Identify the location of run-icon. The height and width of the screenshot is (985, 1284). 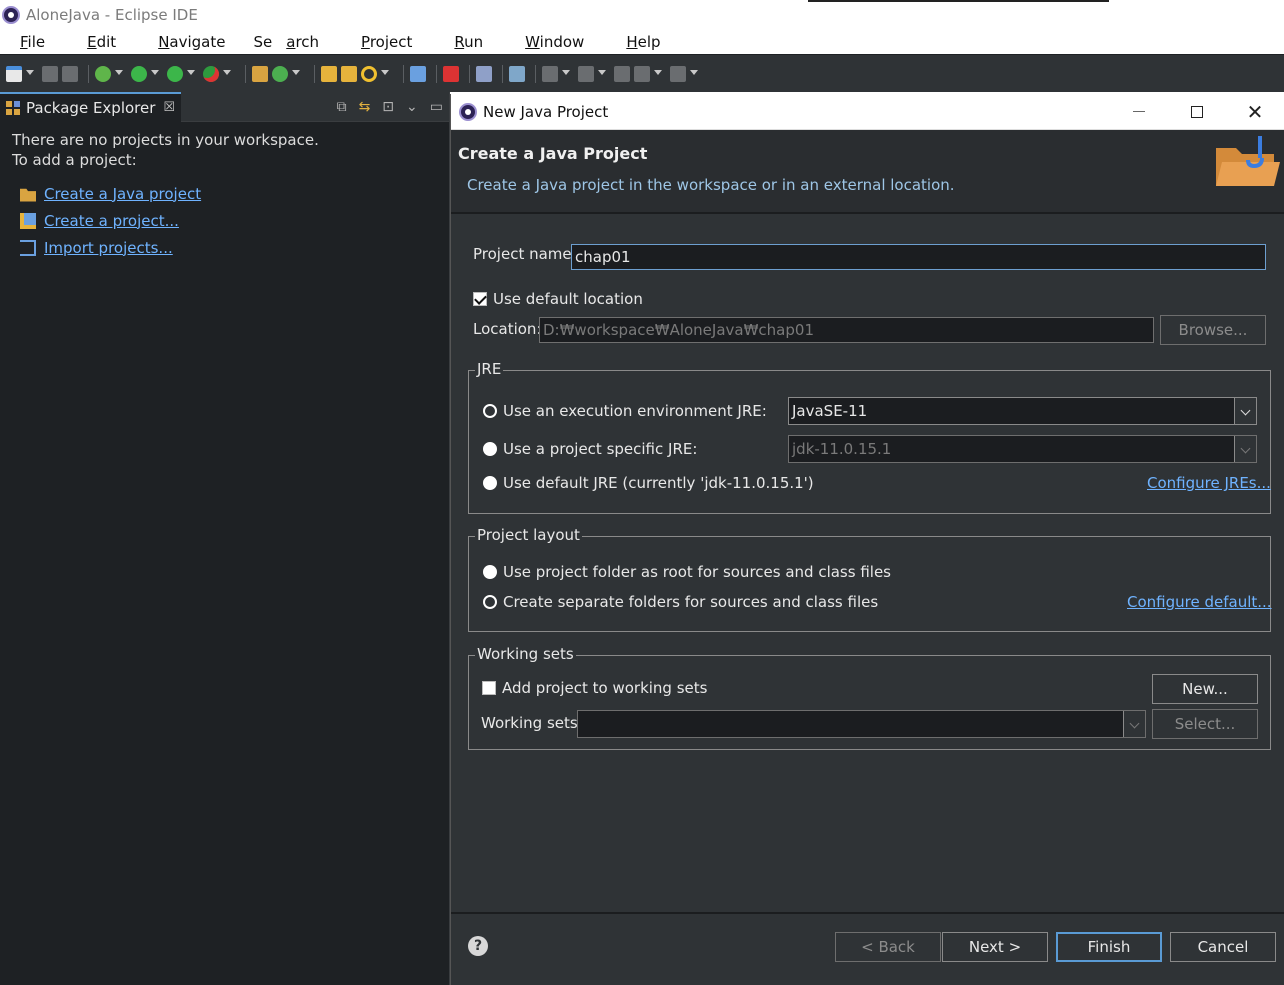
(139, 73).